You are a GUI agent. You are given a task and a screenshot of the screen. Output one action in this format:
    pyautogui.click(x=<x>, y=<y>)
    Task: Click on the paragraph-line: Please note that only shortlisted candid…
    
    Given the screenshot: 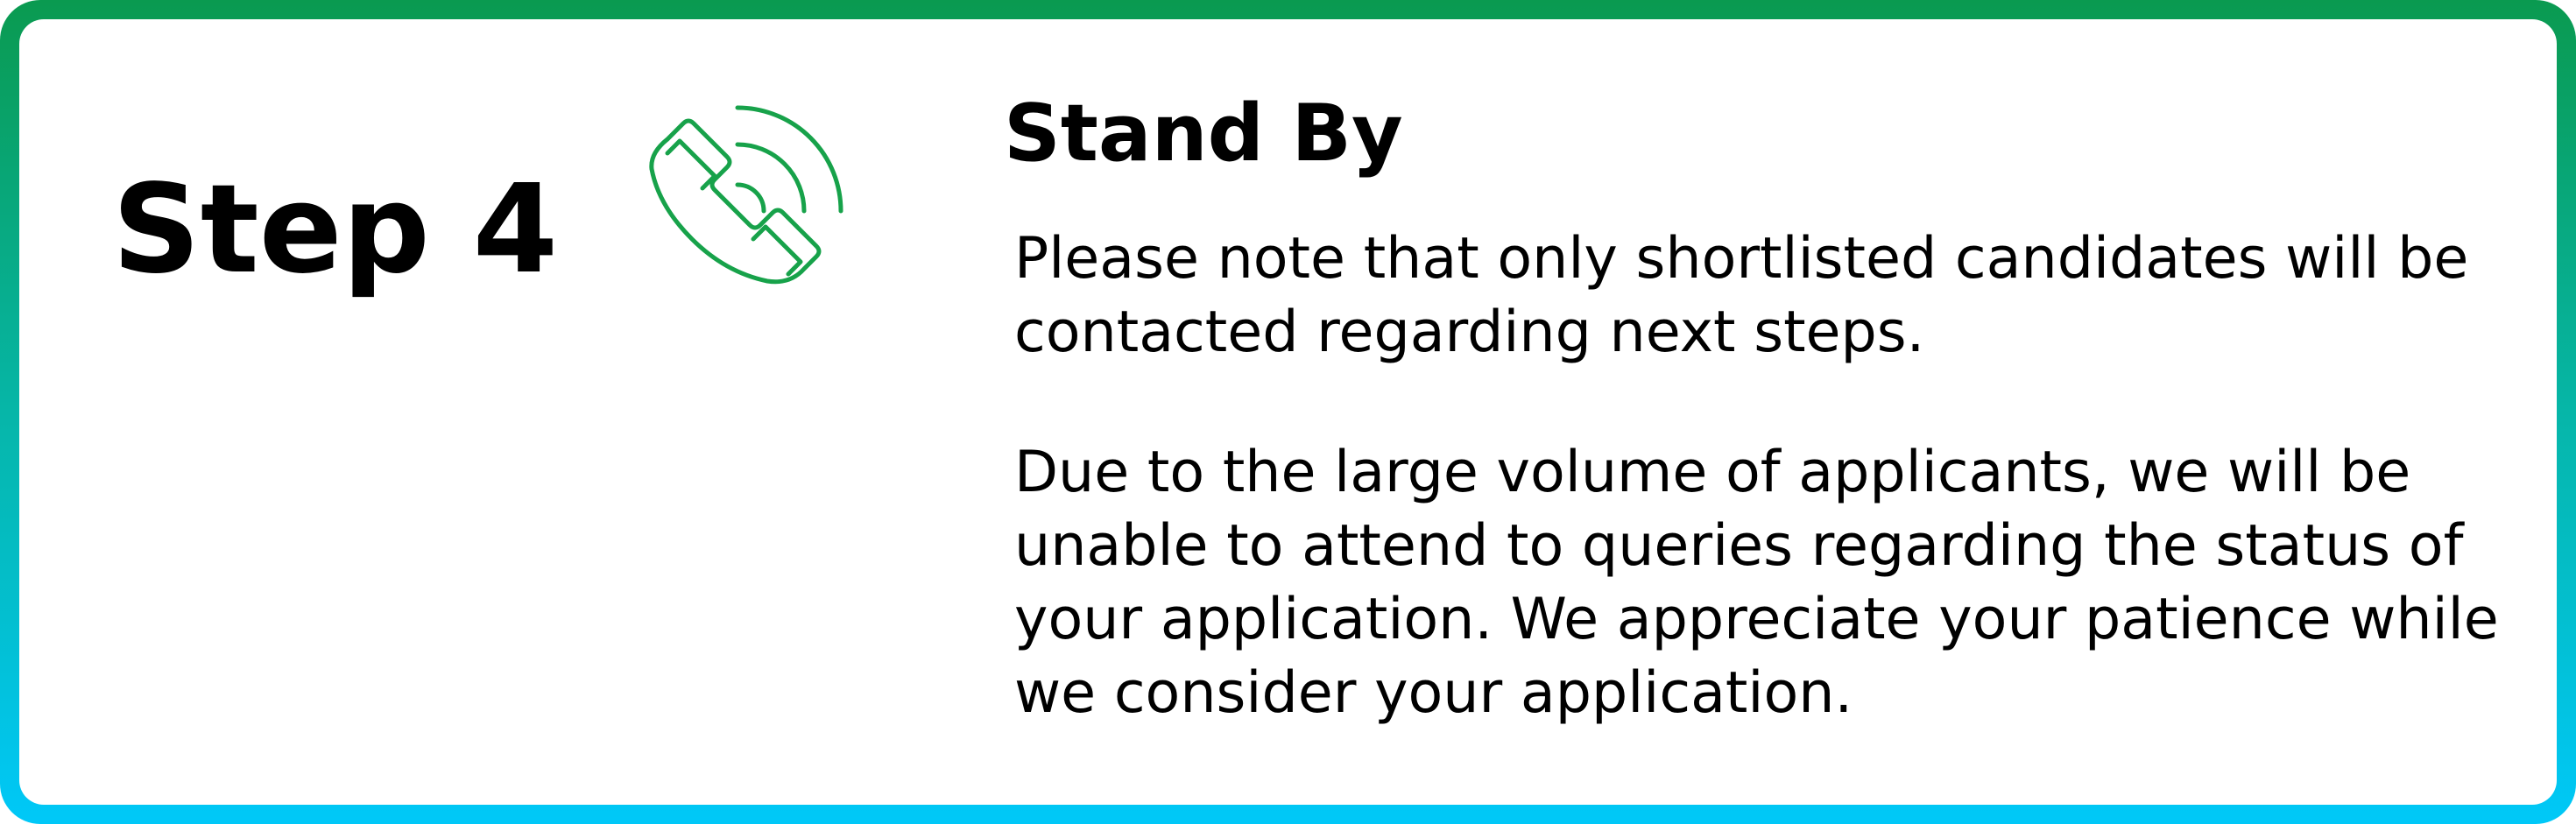 What is the action you would take?
    pyautogui.click(x=1741, y=259)
    